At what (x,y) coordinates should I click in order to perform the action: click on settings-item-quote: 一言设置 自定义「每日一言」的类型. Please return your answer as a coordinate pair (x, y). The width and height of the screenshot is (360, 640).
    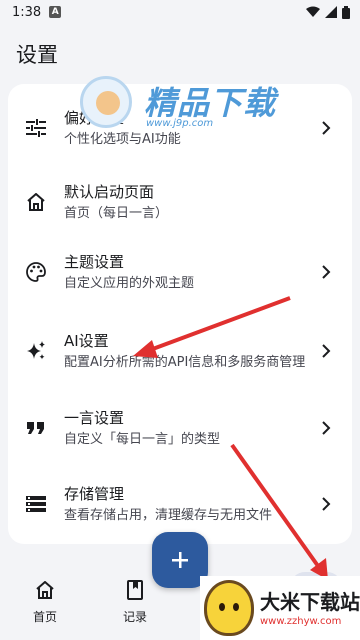
    Looking at the image, I should click on (180, 428).